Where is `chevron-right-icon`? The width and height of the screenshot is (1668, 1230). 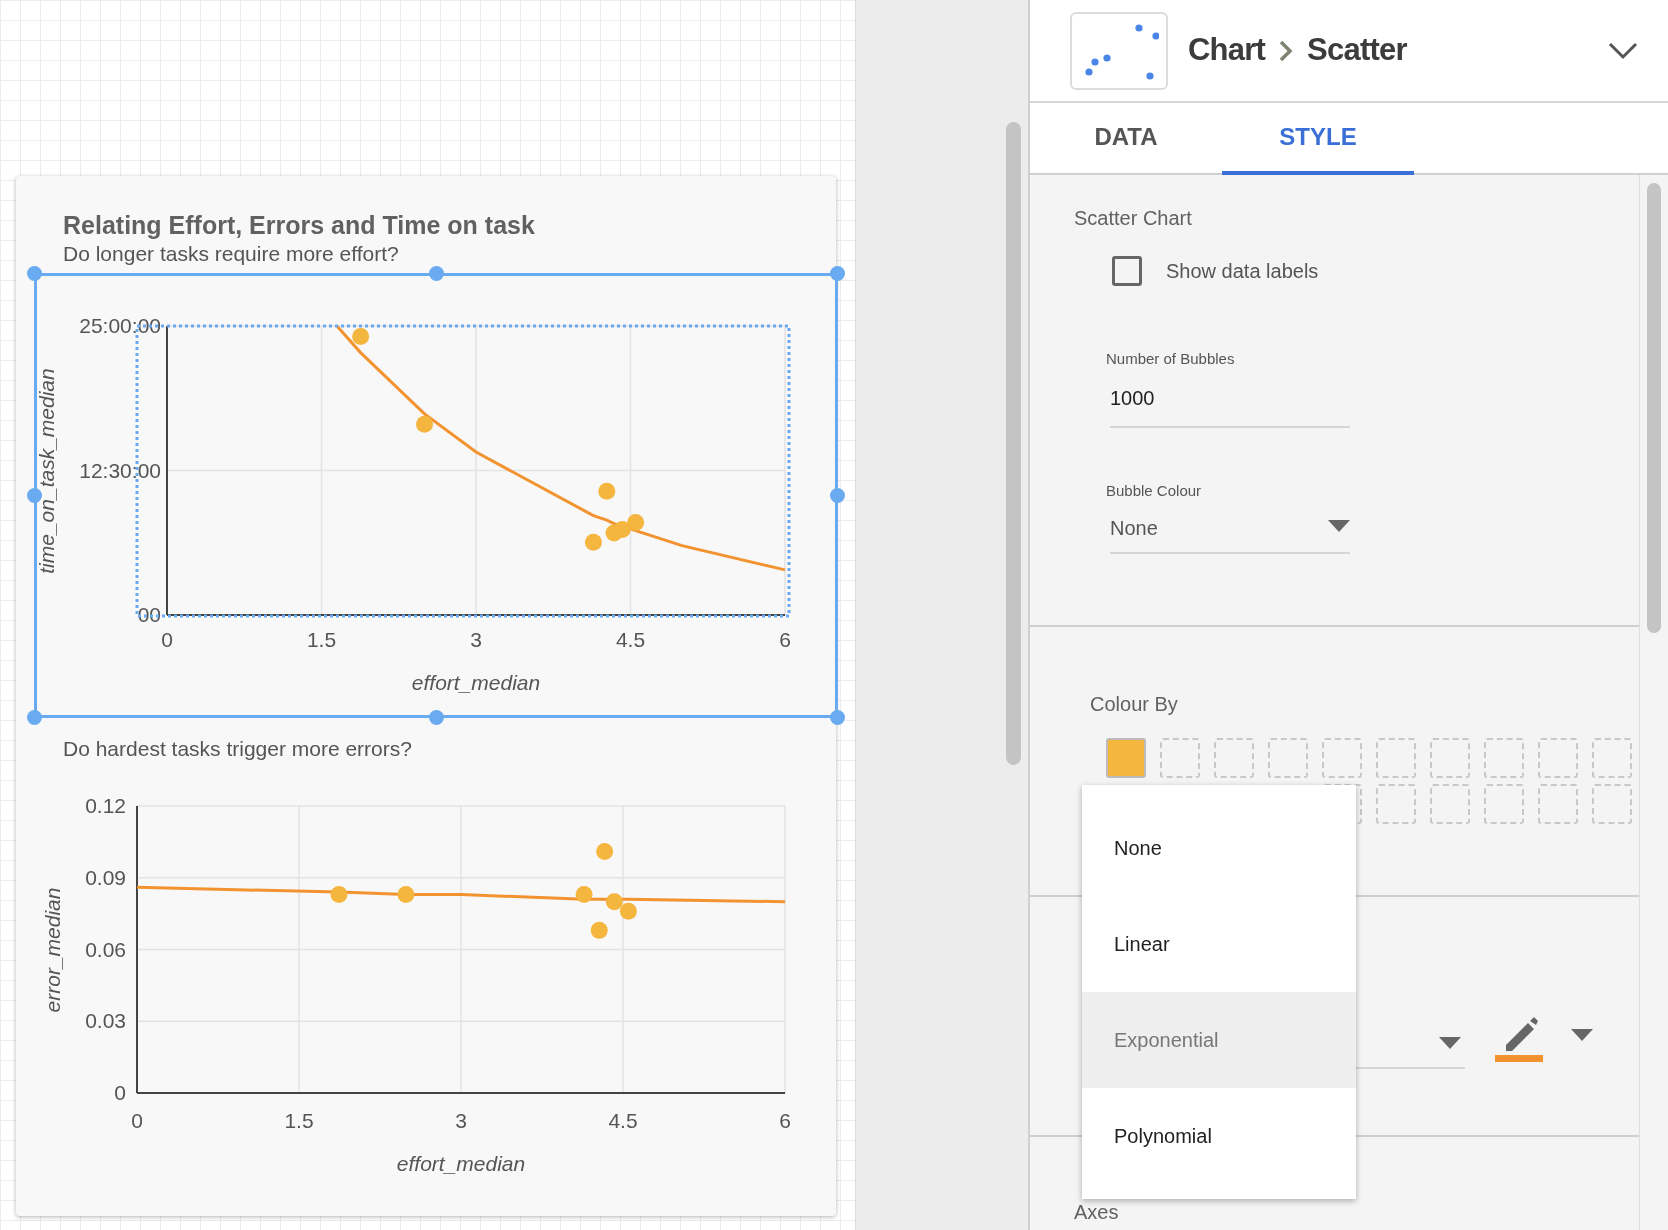
chevron-right-icon is located at coordinates (1286, 50).